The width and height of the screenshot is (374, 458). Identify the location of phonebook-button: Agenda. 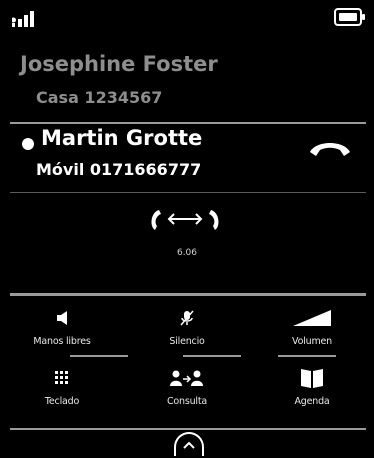
(312, 390).